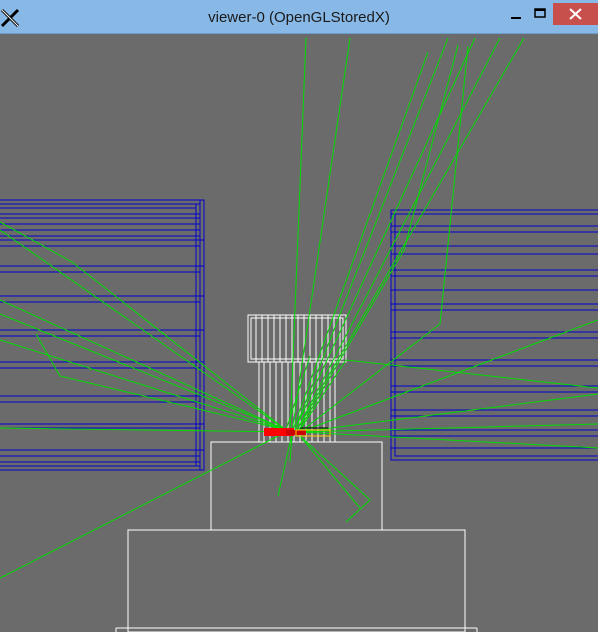 Image resolution: width=598 pixels, height=632 pixels. I want to click on right-detector, so click(494, 335).